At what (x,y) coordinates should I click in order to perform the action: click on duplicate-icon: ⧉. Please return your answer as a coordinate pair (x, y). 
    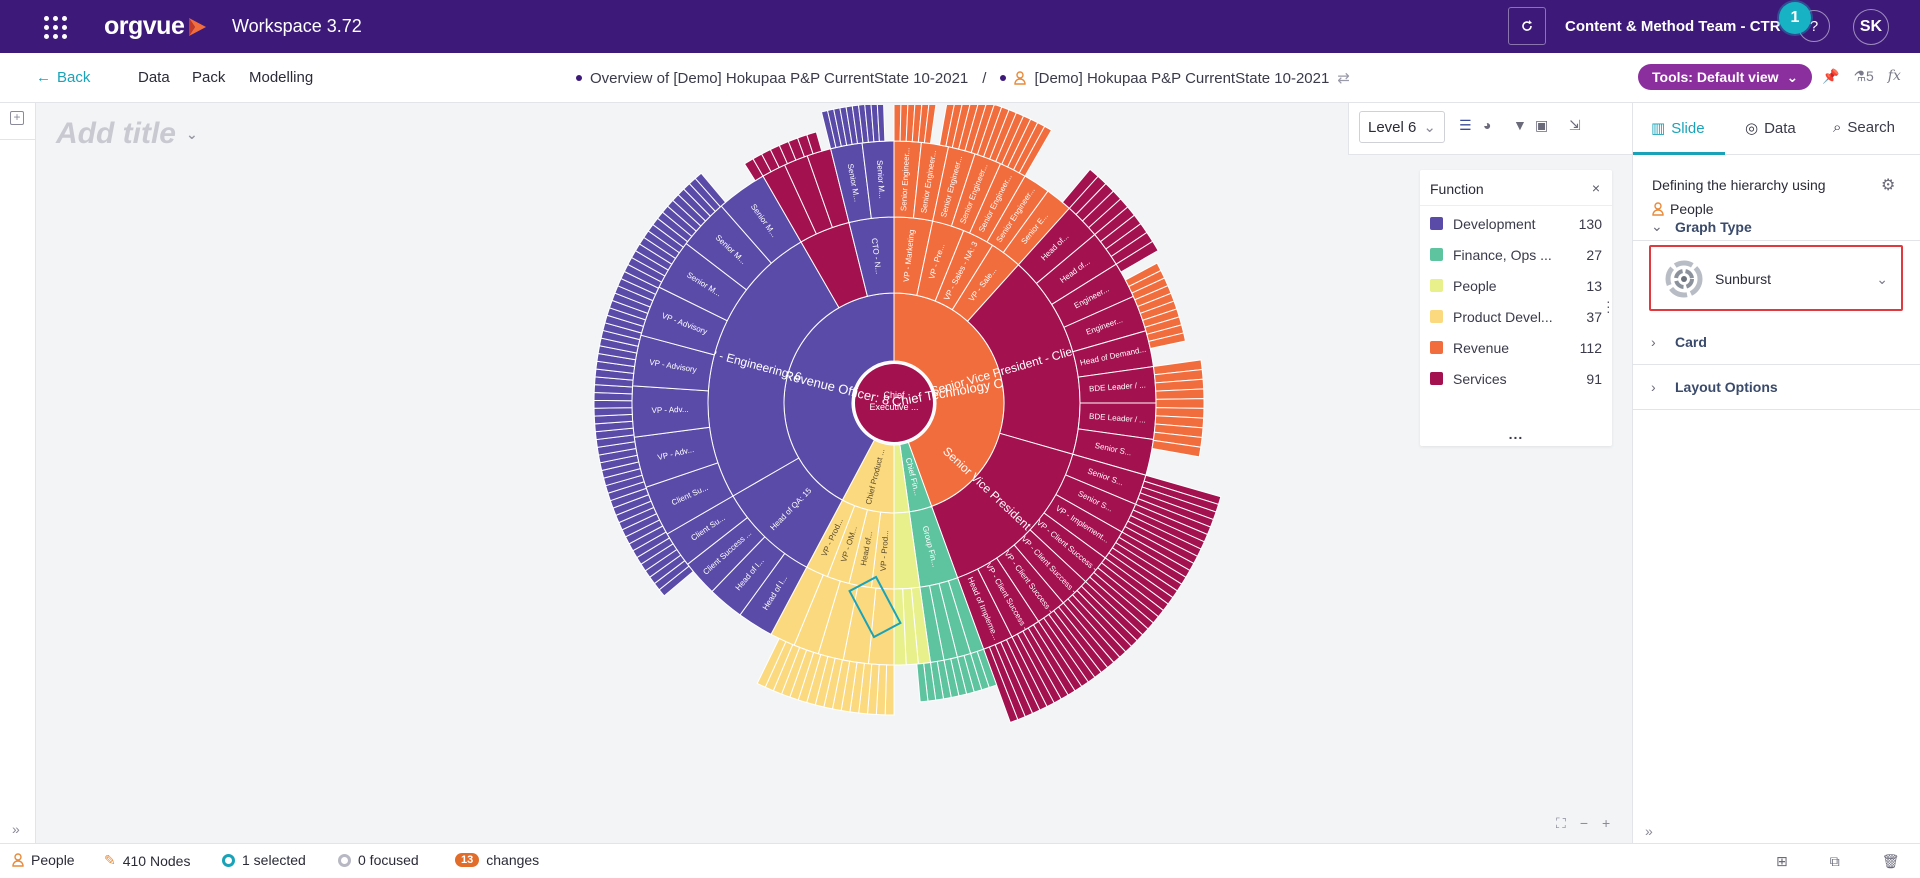
    Looking at the image, I should click on (1835, 861).